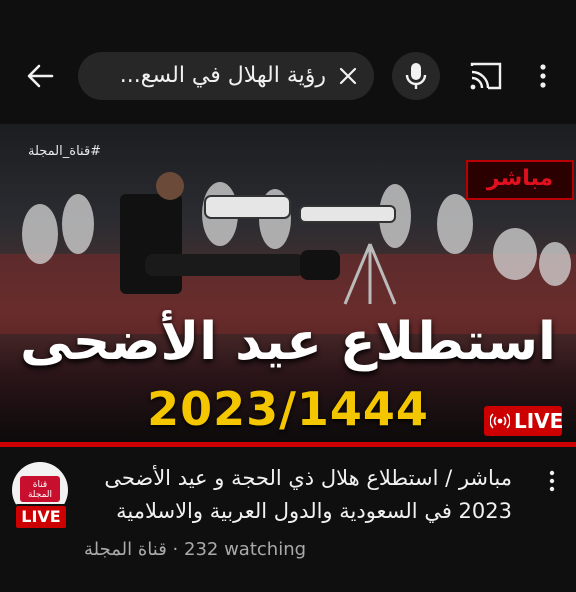 The image size is (576, 592). I want to click on live-label-arabic: مباشر, so click(520, 180).